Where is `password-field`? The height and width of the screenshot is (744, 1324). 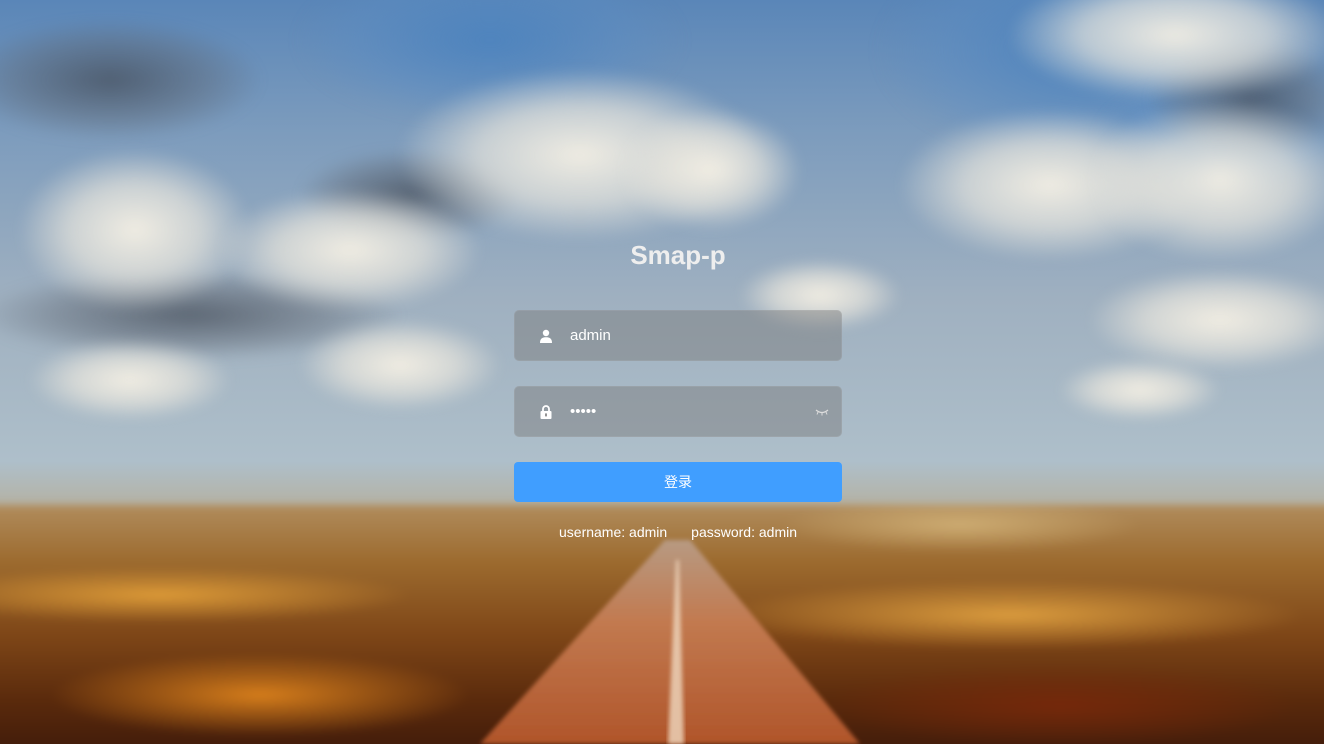 password-field is located at coordinates (678, 411).